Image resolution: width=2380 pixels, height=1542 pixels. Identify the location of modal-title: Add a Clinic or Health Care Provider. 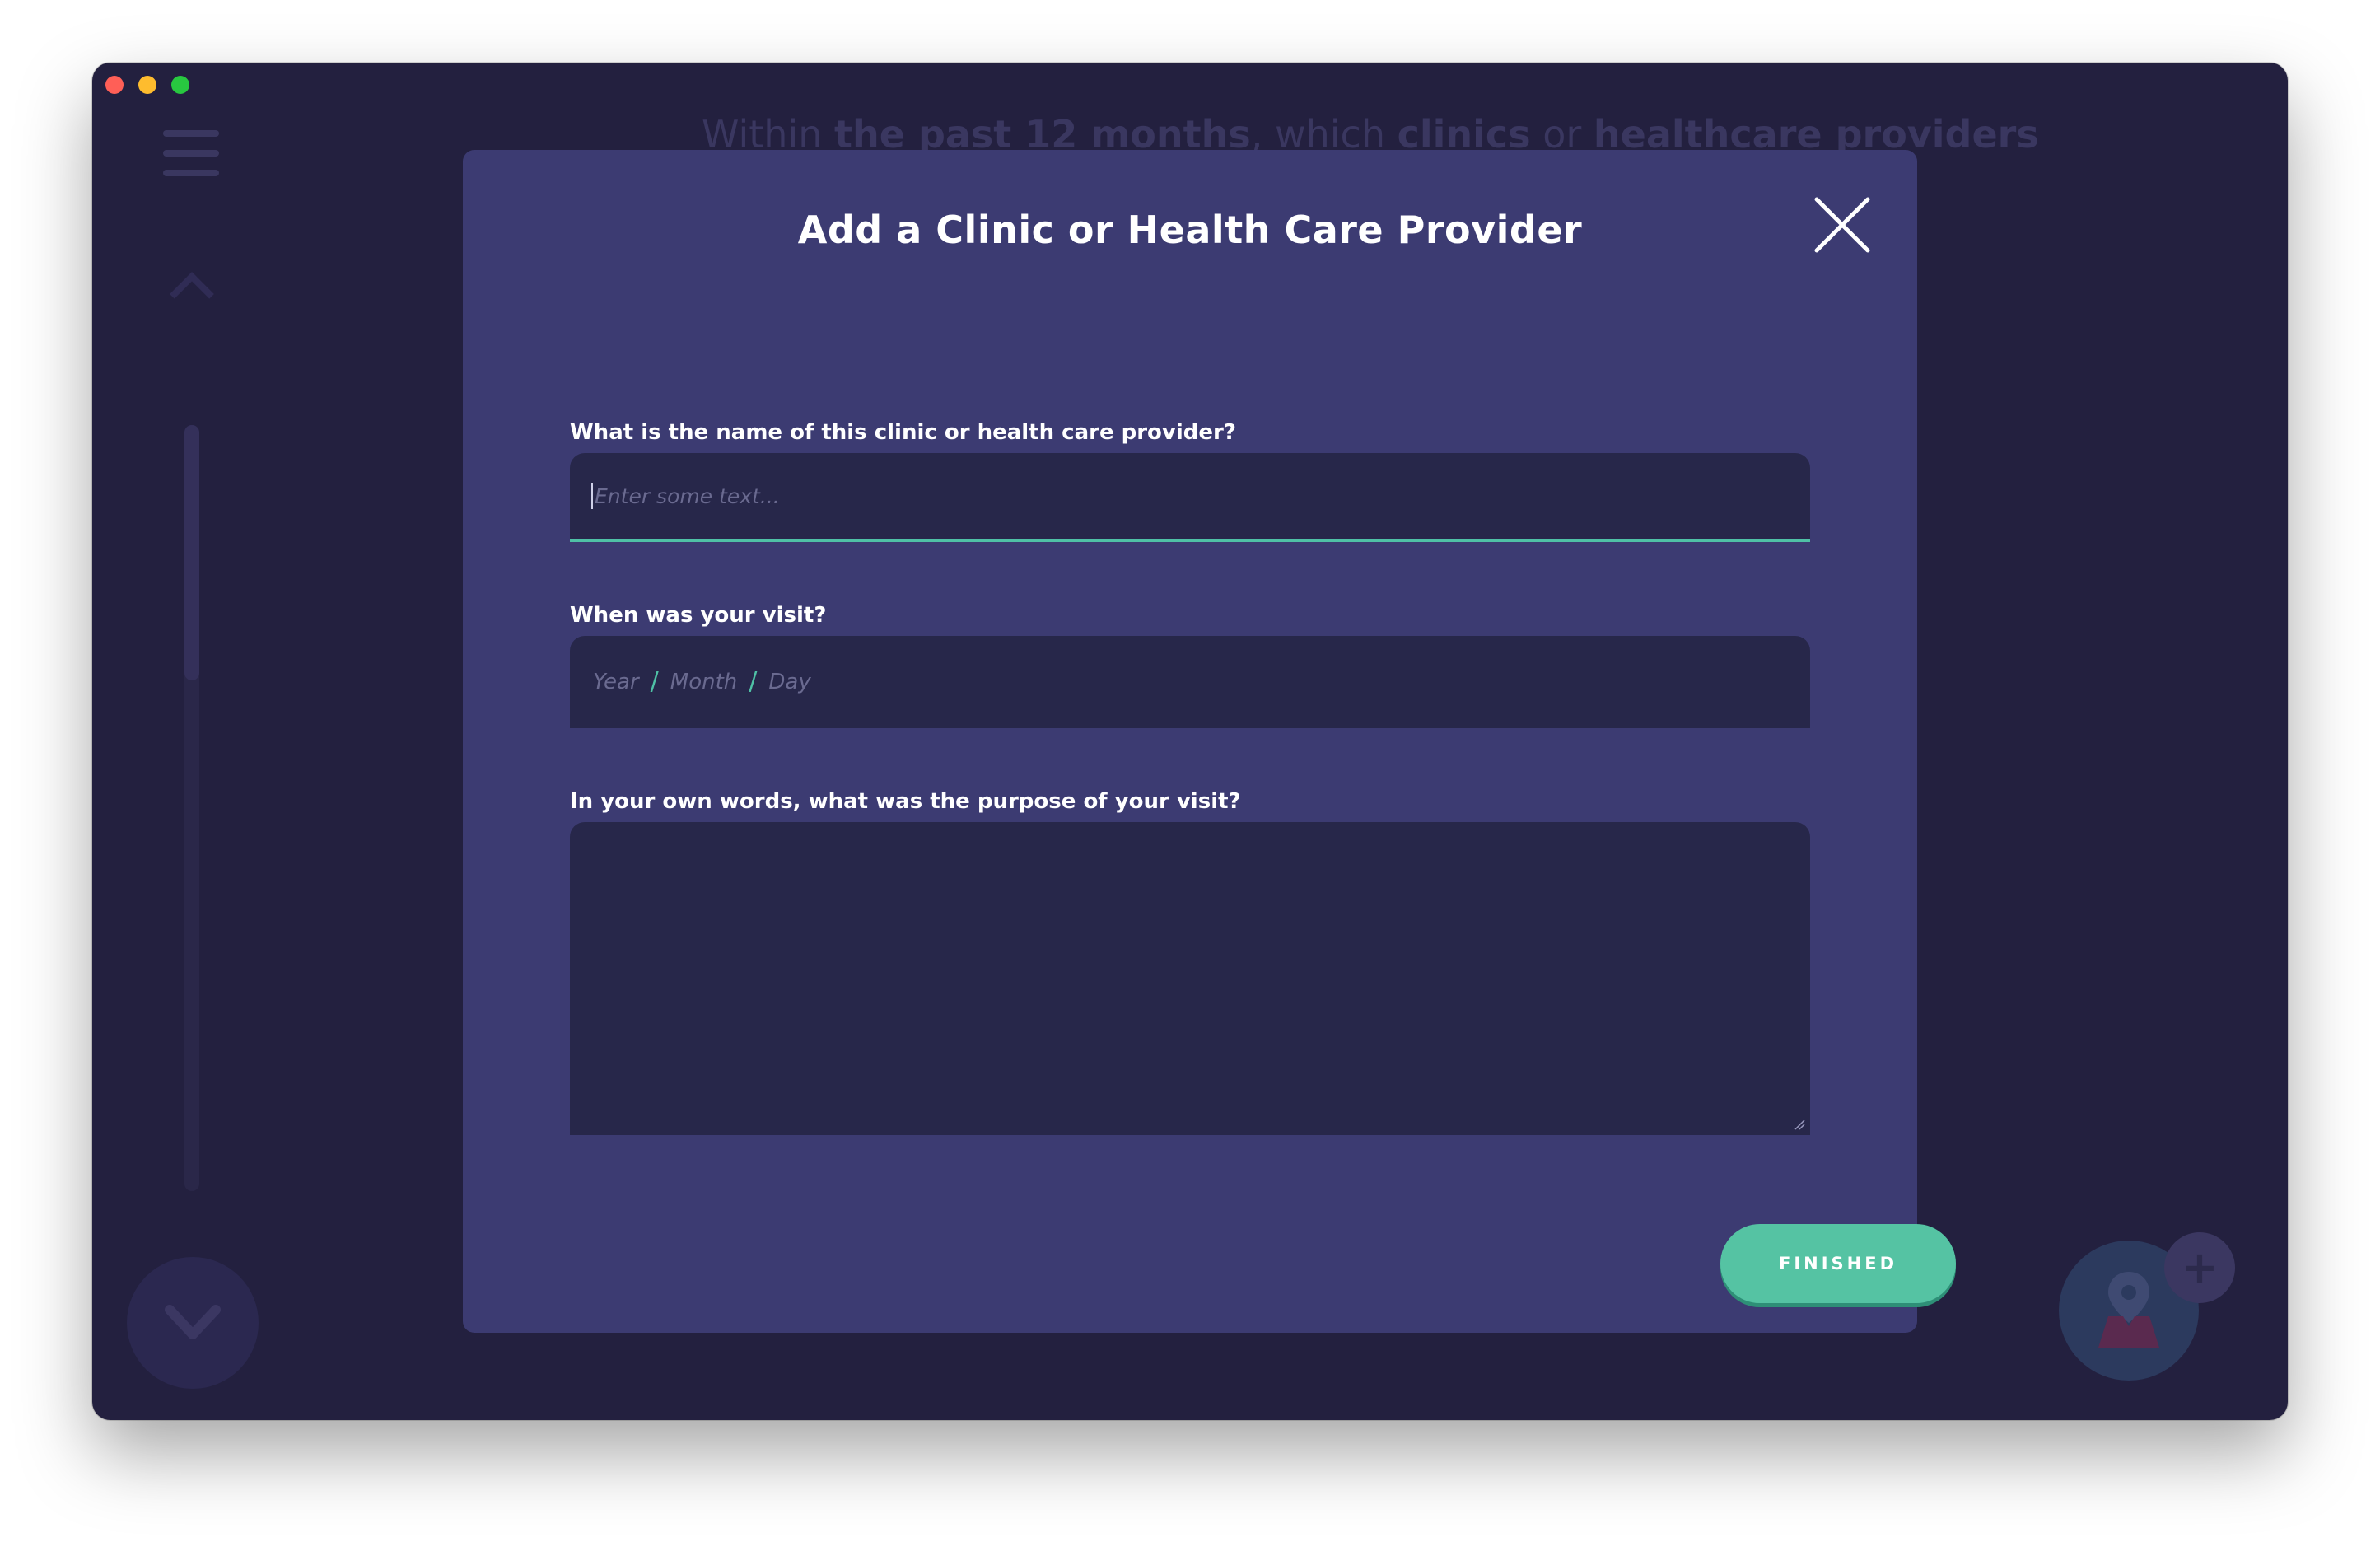
(1190, 230).